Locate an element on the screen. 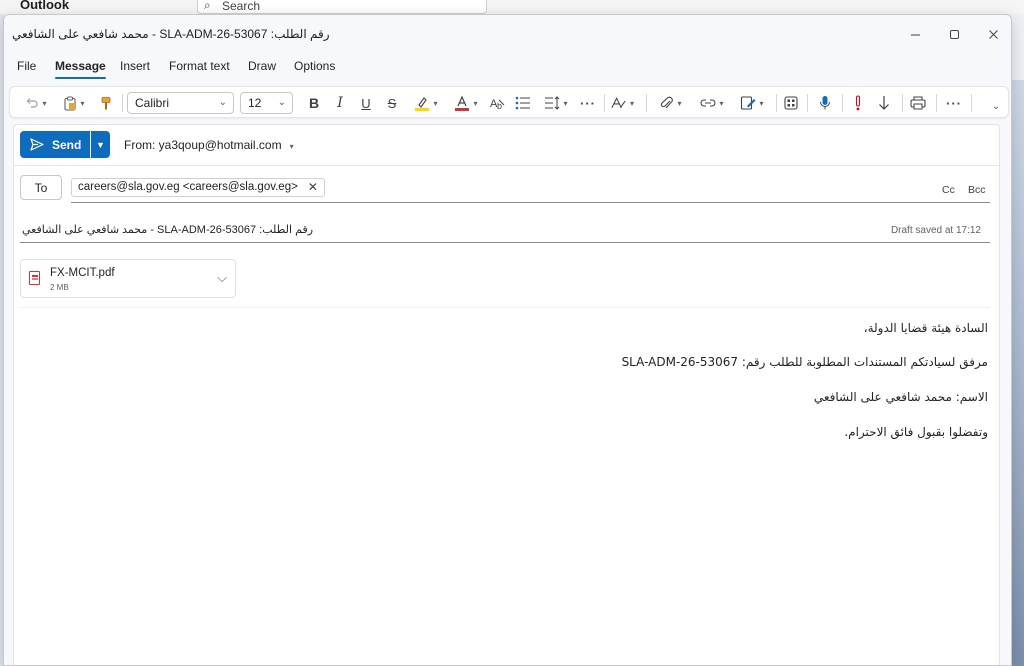 The image size is (1024, 666). print-button is located at coordinates (918, 103).